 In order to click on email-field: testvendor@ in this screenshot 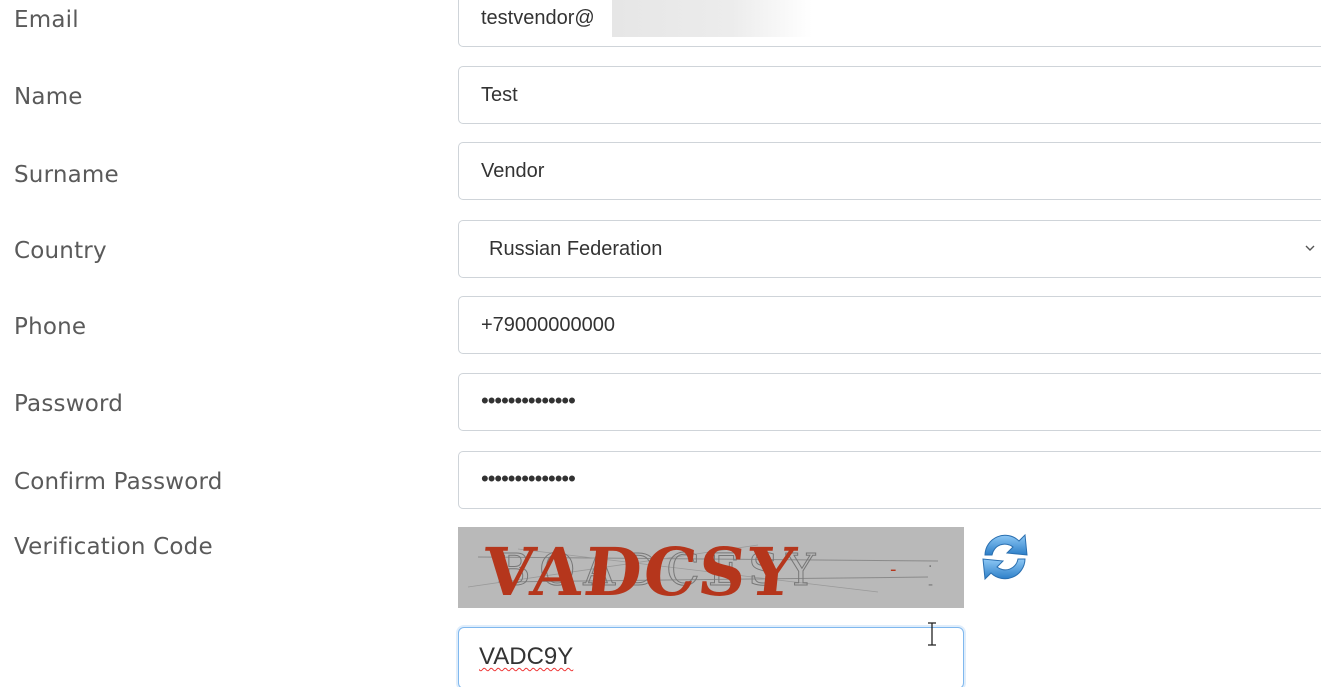, I will do `click(889, 23)`.